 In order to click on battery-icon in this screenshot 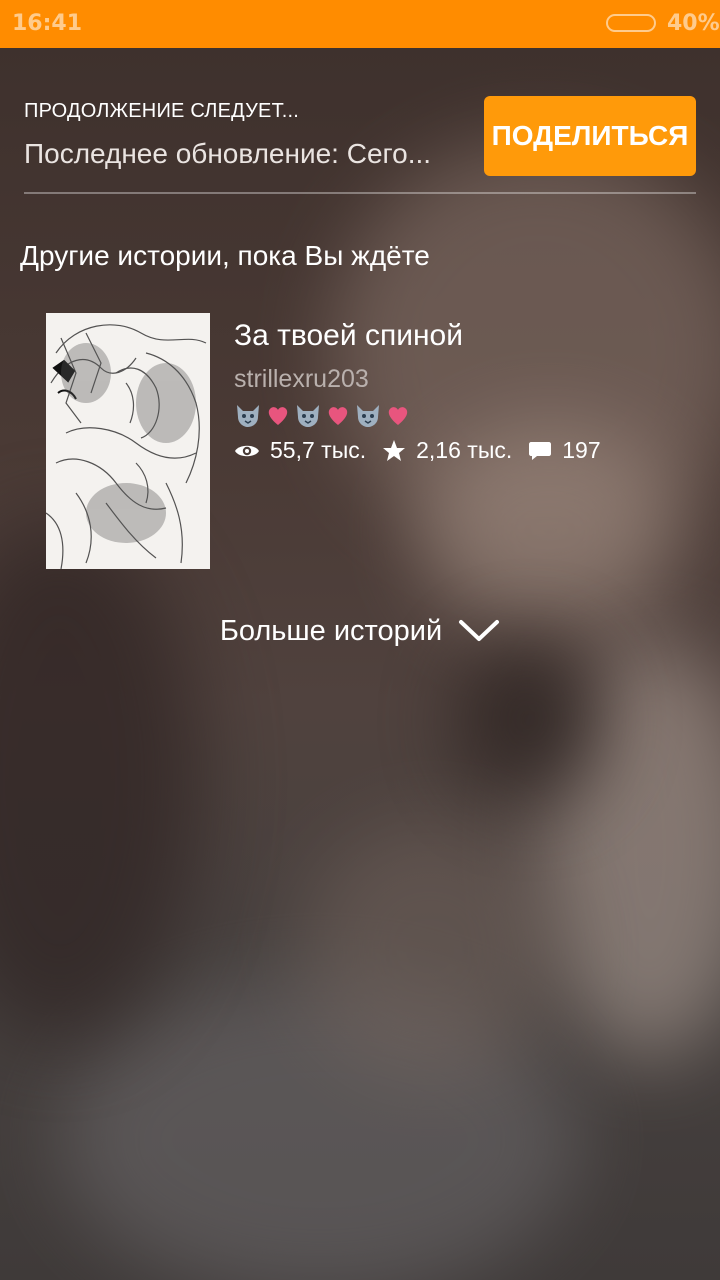, I will do `click(631, 23)`.